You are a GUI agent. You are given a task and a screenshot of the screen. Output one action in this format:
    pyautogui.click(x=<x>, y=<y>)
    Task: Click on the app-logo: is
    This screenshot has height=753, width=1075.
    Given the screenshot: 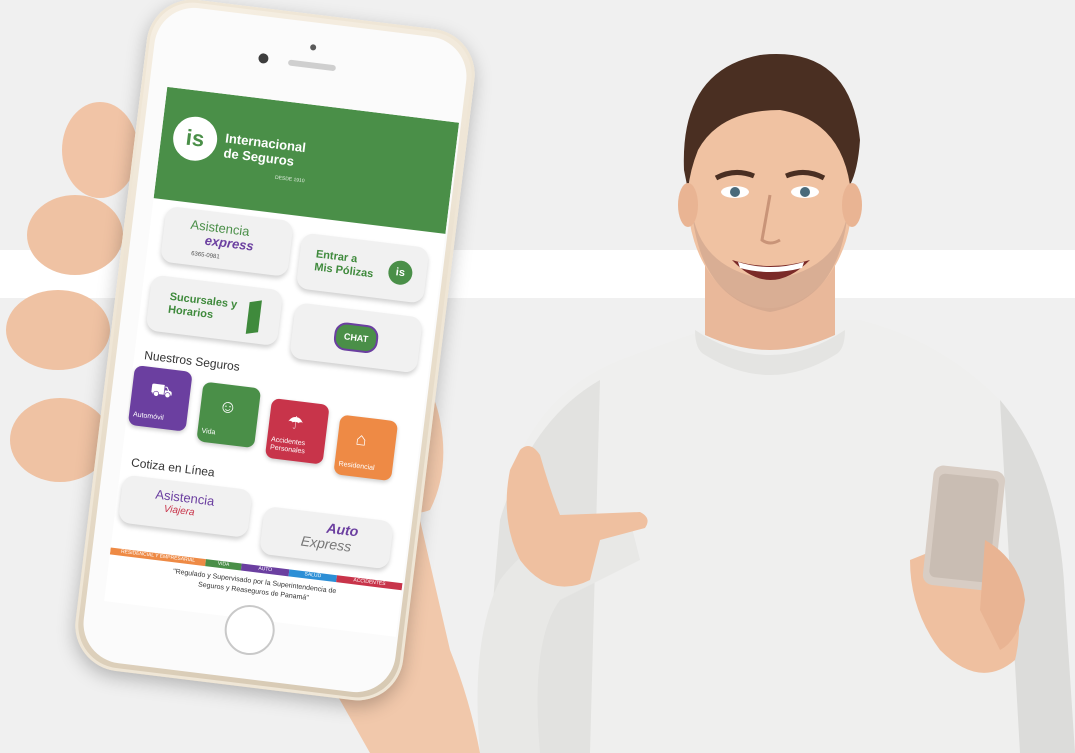 What is the action you would take?
    pyautogui.click(x=195, y=139)
    